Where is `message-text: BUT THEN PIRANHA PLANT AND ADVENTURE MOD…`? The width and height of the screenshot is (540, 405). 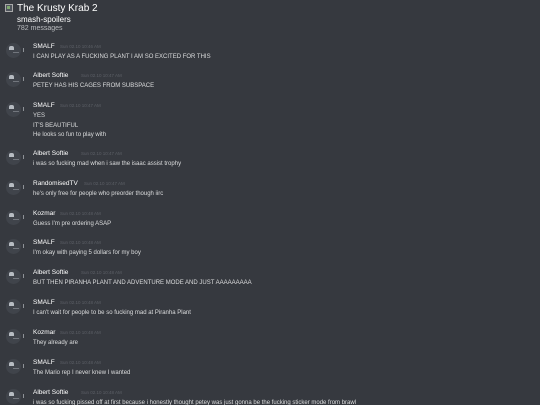 message-text: BUT THEN PIRANHA PLANT AND ADVENTURE MOD… is located at coordinates (142, 283).